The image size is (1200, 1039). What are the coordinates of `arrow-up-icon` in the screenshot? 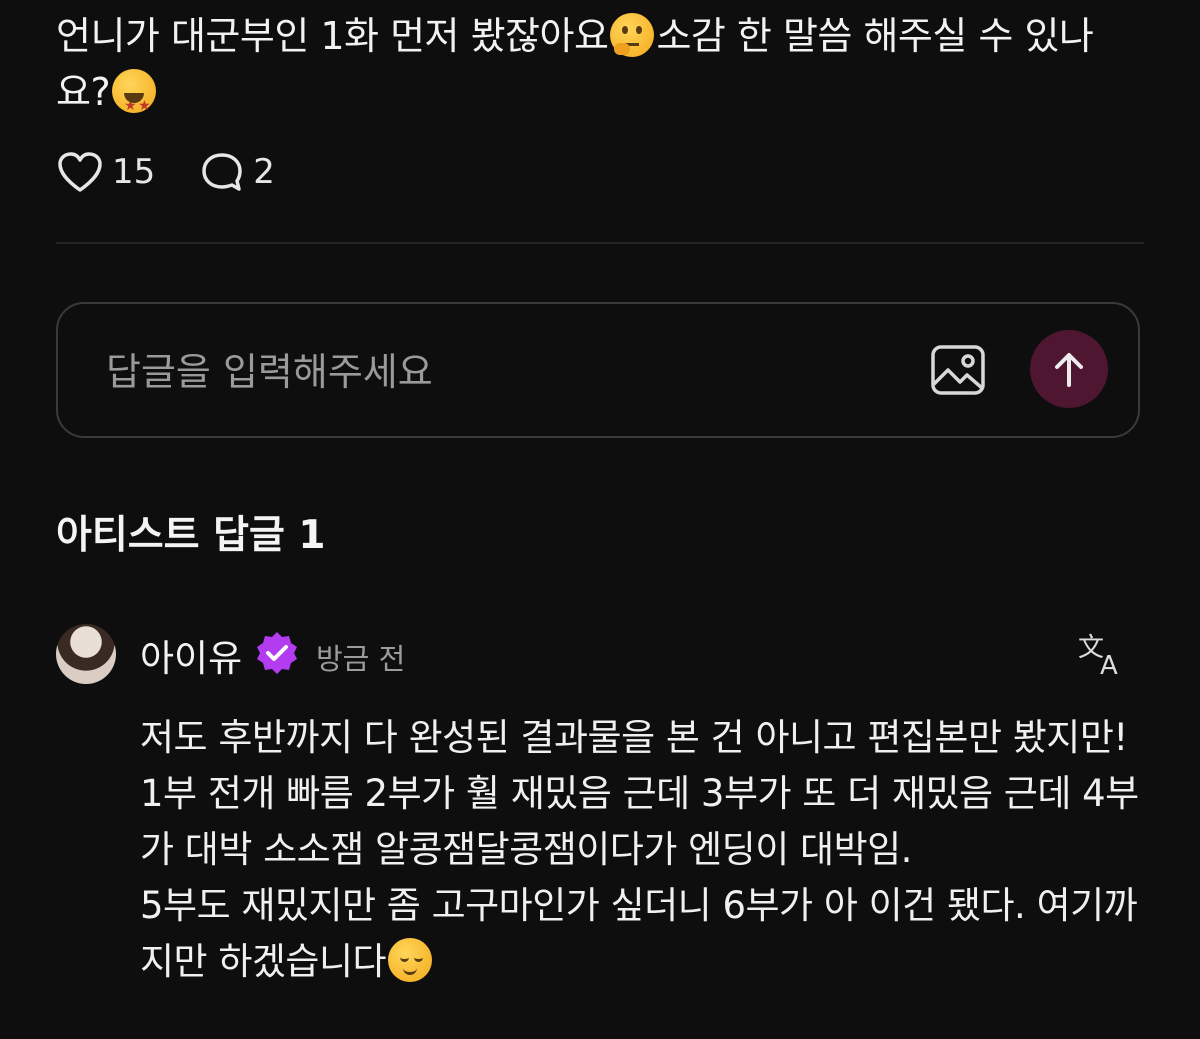 It's located at (1069, 370).